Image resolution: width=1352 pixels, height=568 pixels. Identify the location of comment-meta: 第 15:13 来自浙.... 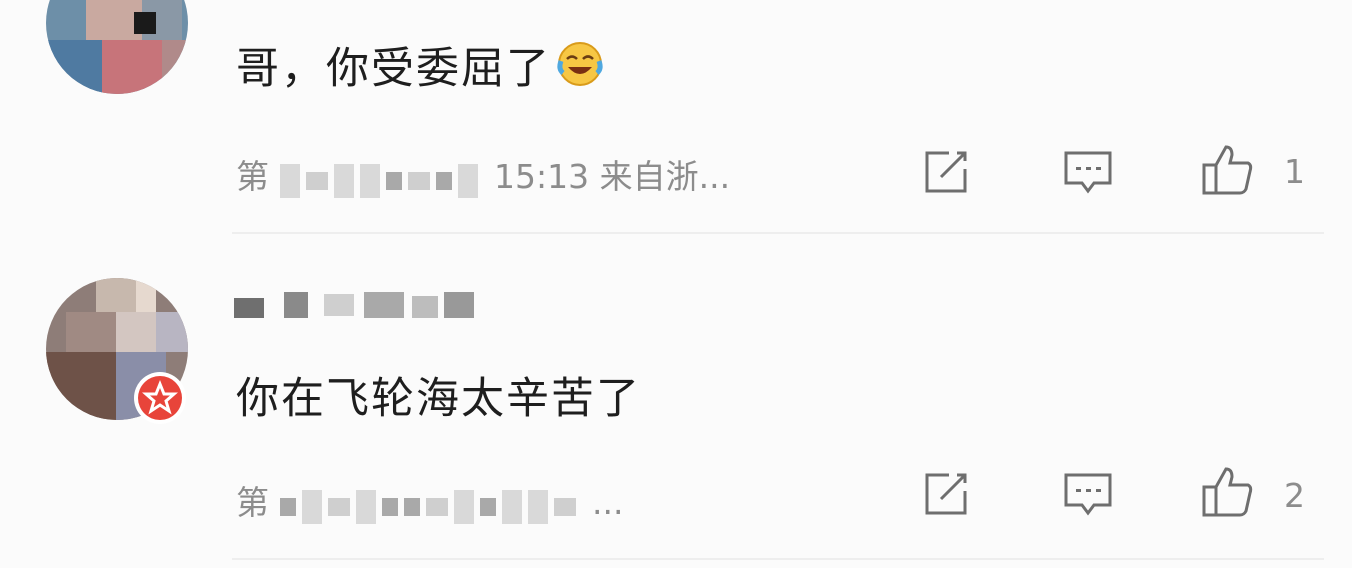
(483, 177).